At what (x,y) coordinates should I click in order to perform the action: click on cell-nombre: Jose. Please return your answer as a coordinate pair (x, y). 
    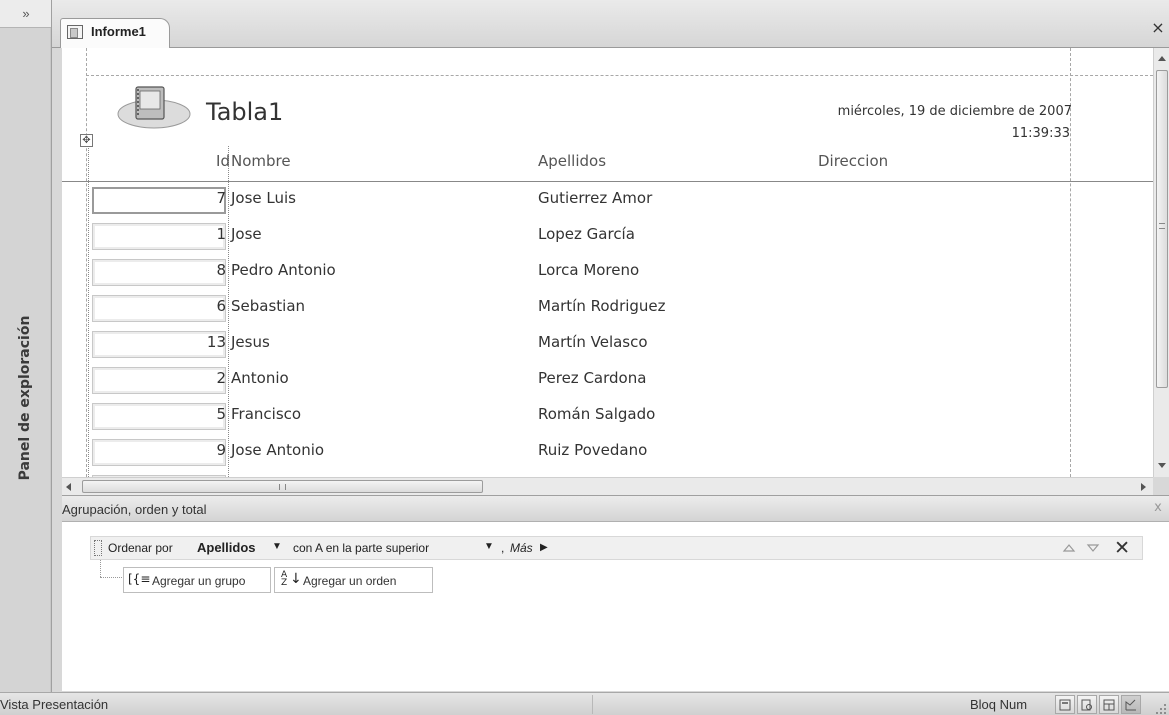
    Looking at the image, I should click on (246, 234).